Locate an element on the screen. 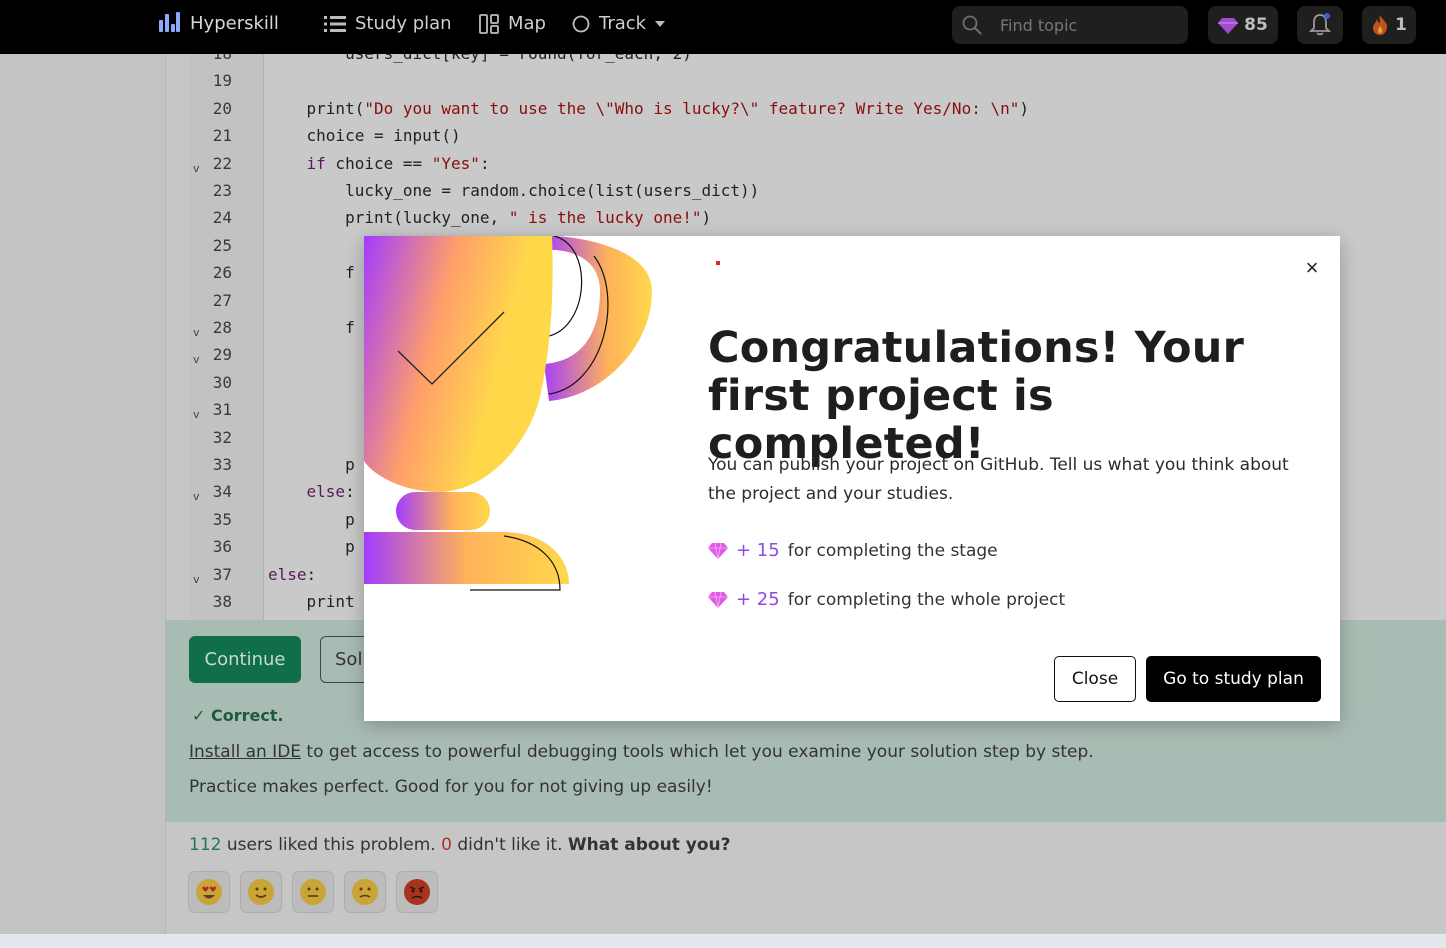 The image size is (1446, 948). reward-project: + 25 for completing the whole project is located at coordinates (886, 599).